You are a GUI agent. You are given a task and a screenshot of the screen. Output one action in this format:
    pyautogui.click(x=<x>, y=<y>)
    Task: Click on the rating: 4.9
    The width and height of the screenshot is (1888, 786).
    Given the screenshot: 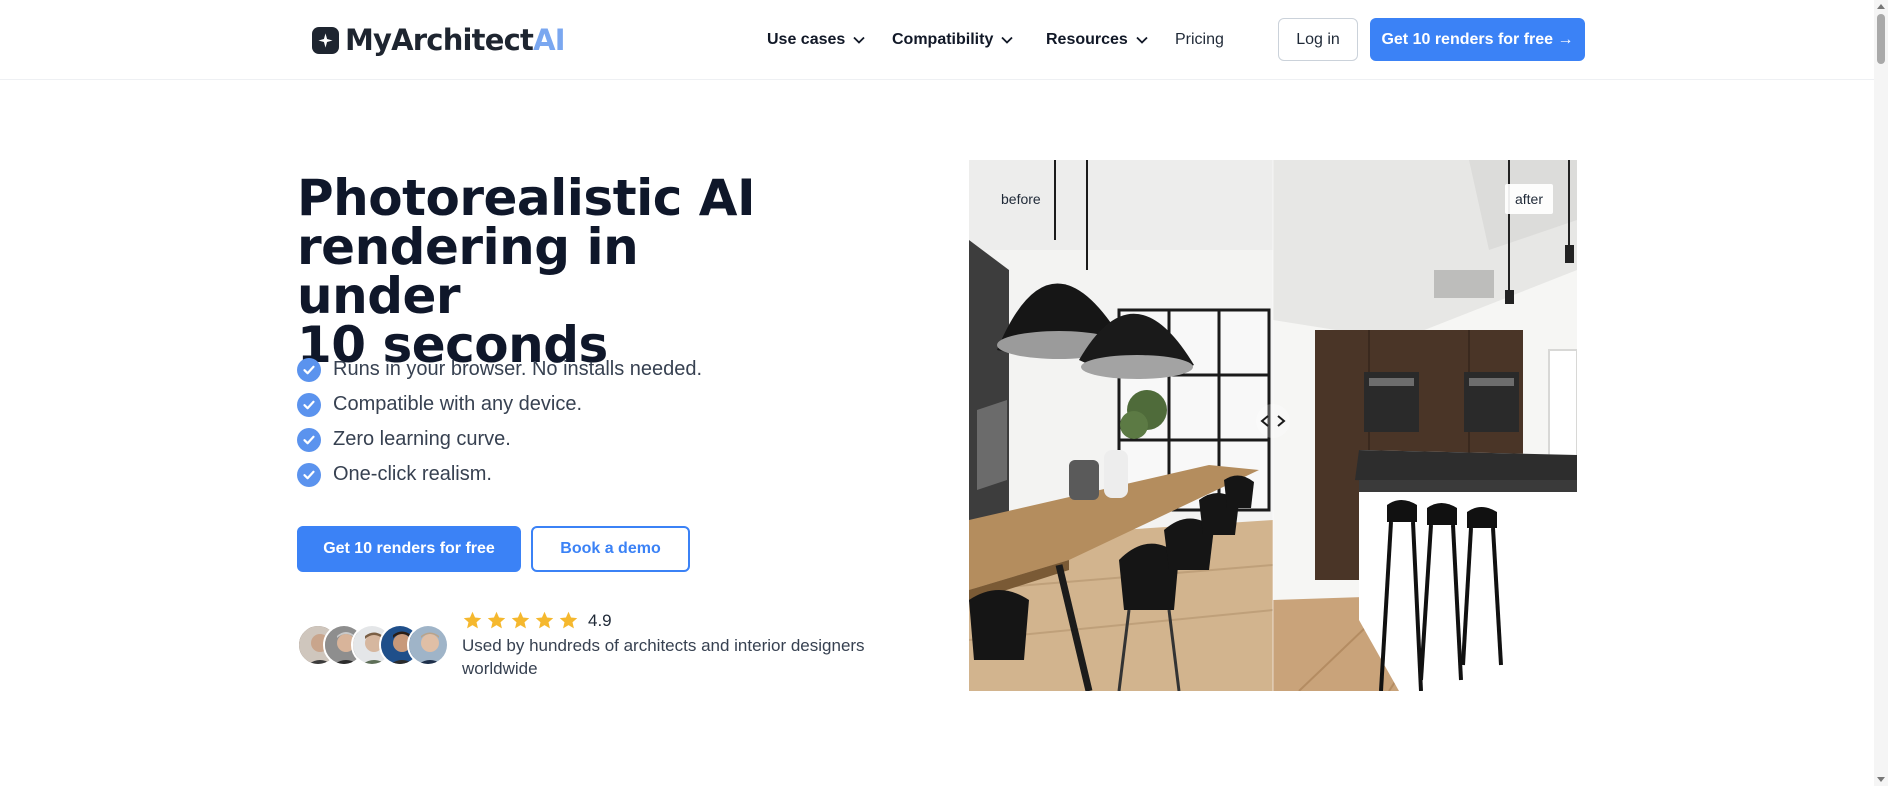 What is the action you would take?
    pyautogui.click(x=537, y=620)
    